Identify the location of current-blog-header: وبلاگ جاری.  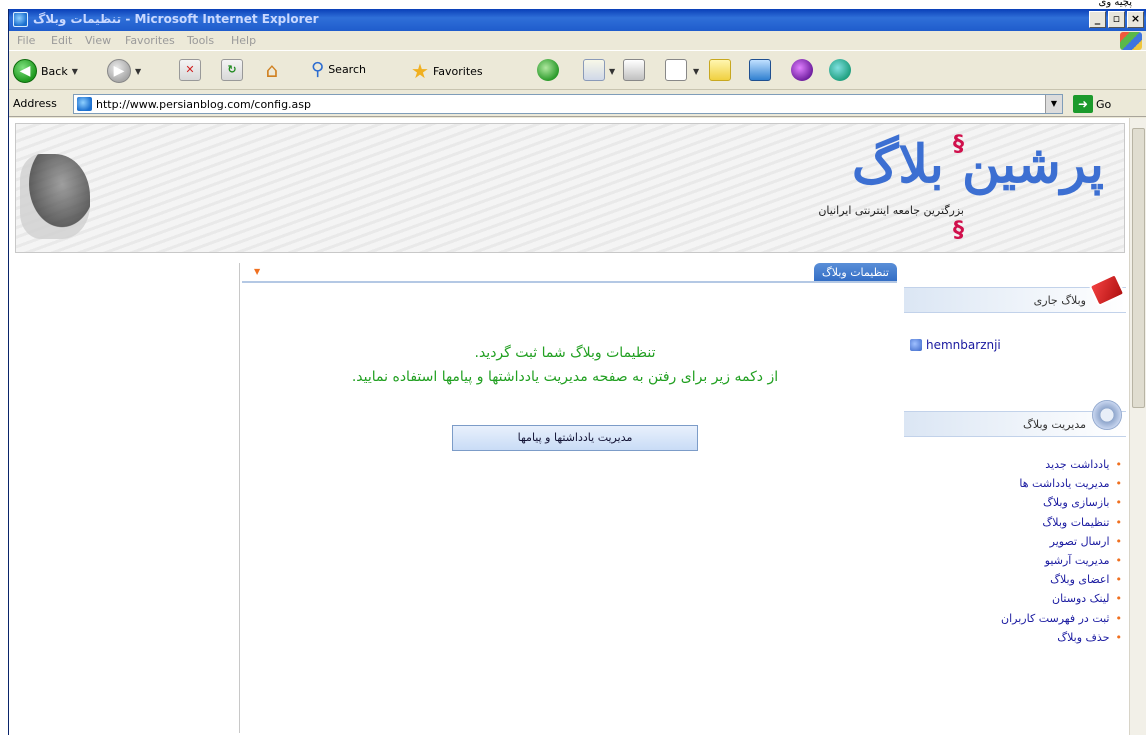
(1015, 292).